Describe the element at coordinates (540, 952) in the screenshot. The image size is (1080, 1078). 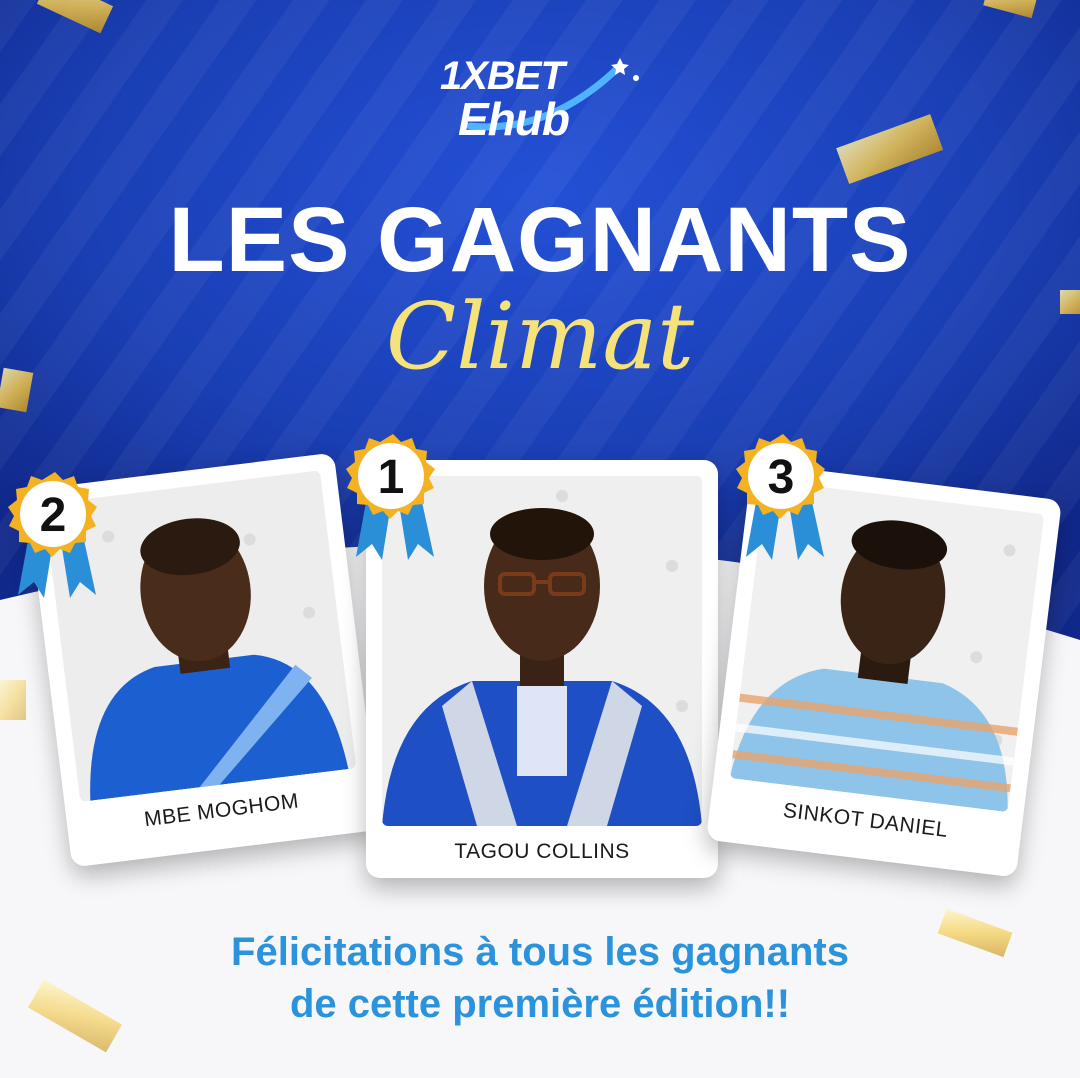
I see `congratulations-line-1: Félicitations à tous les gagnants` at that location.